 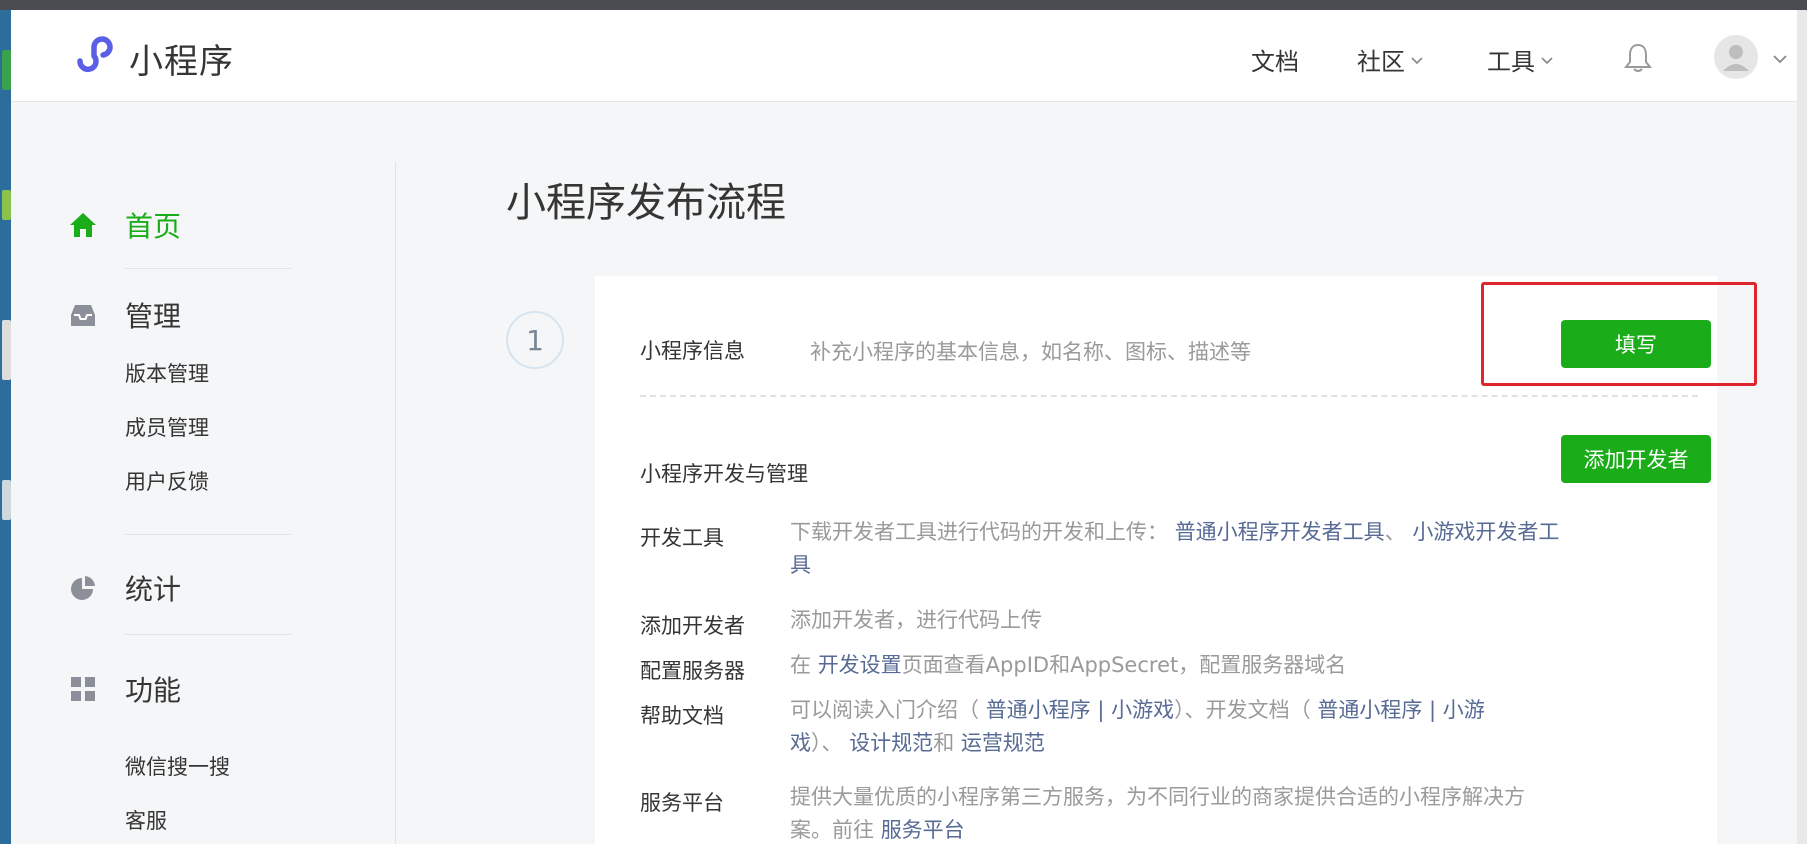 I want to click on link-normal-devtools: 普通小程序开发者工具, so click(x=1280, y=532).